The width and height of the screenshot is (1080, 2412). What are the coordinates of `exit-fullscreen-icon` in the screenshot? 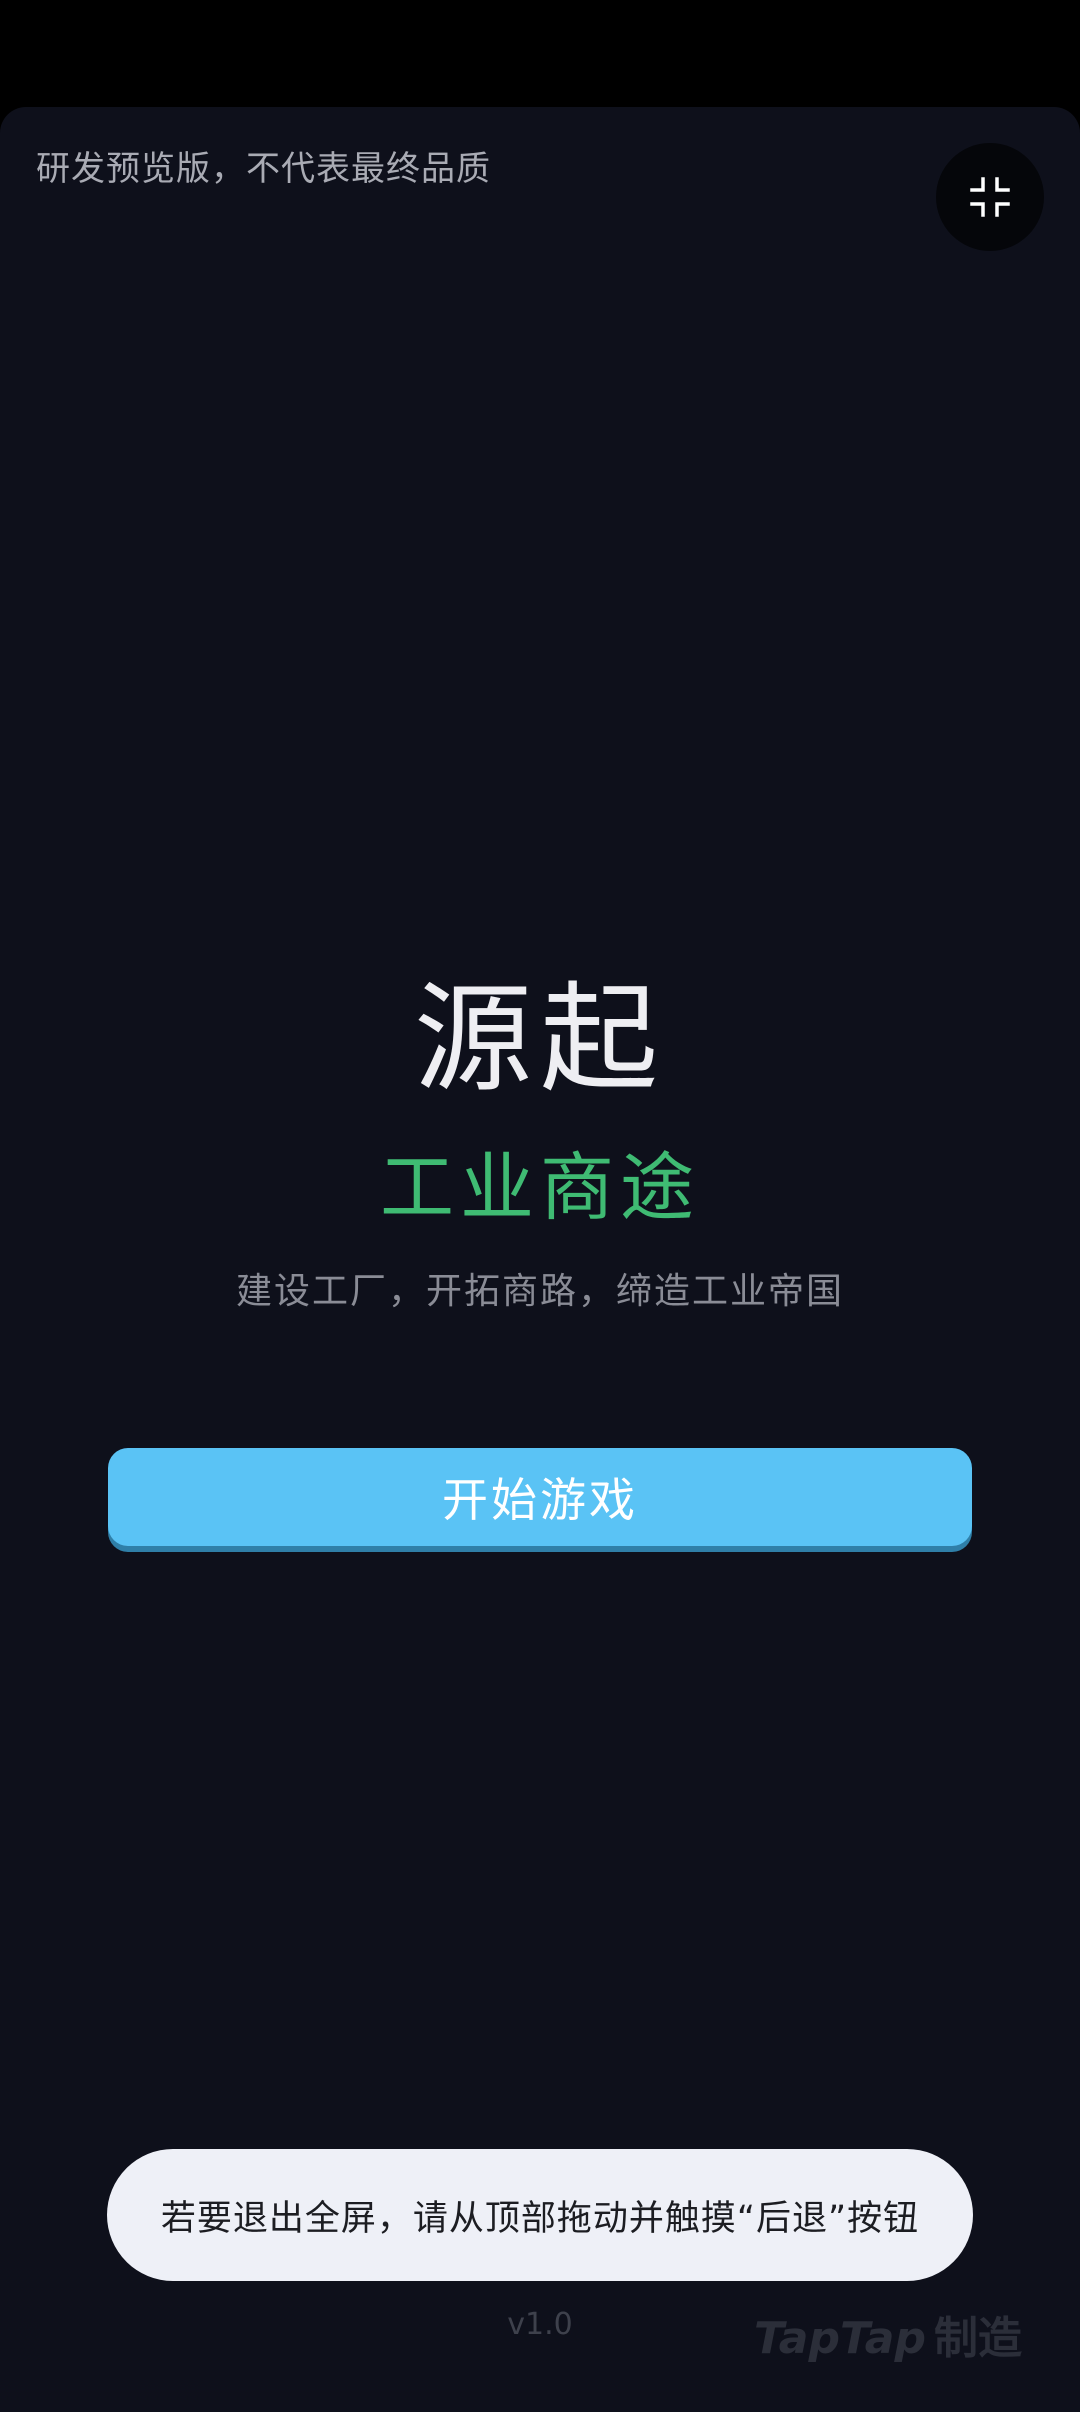 It's located at (990, 197).